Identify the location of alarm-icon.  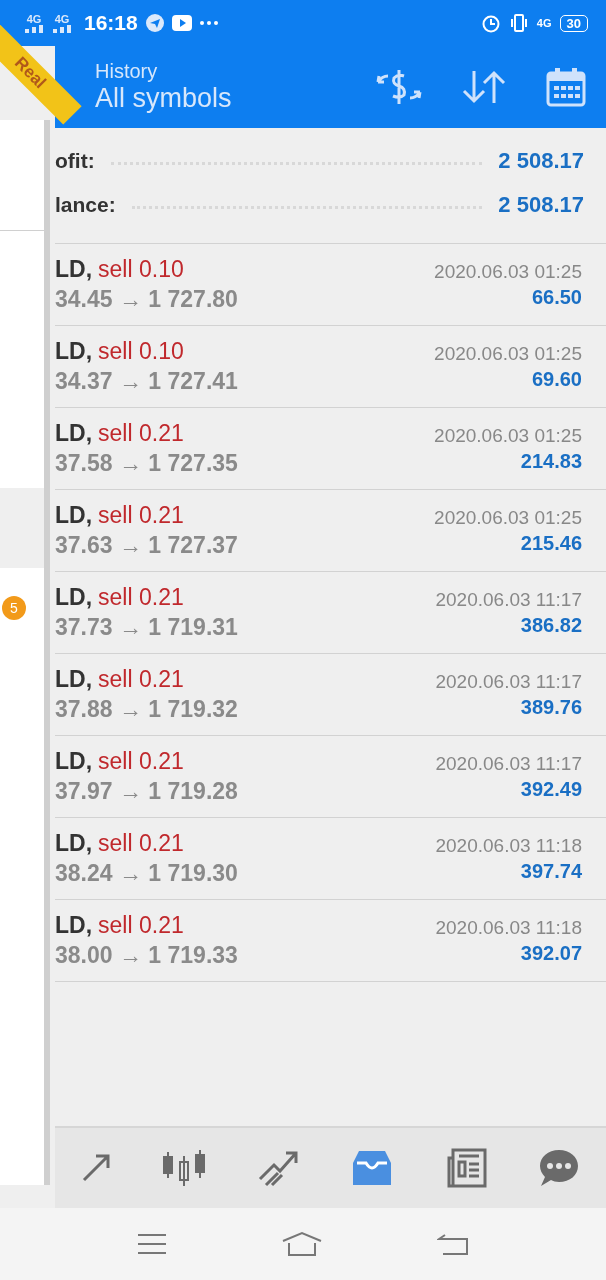
(490, 23).